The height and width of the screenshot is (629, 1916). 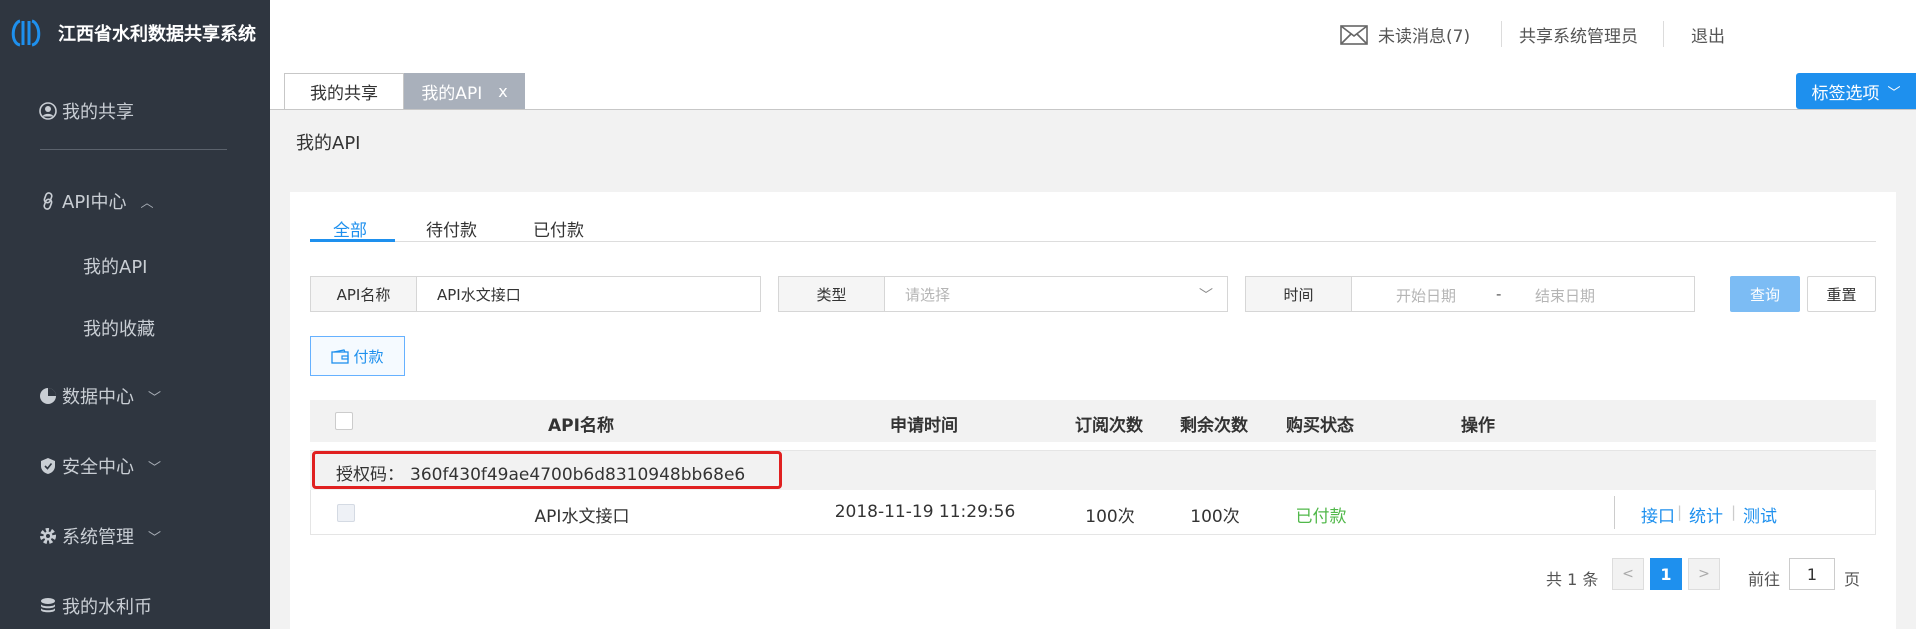 I want to click on app-logo: 江西省水利数据共享系统, so click(x=132, y=33).